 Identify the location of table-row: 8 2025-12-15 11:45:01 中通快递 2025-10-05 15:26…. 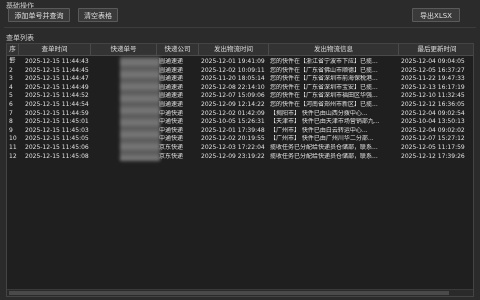
(240, 122).